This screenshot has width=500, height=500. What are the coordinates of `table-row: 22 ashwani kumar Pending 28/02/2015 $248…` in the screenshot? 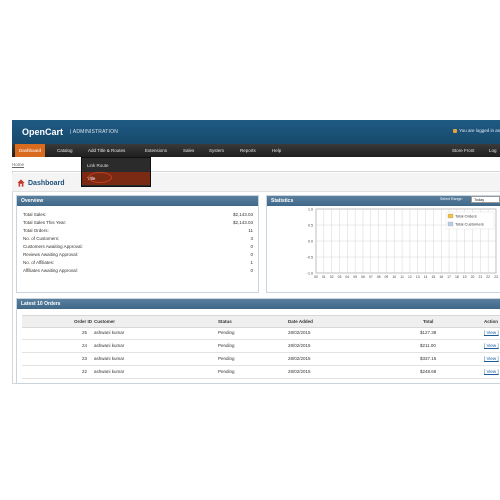 It's located at (261, 372).